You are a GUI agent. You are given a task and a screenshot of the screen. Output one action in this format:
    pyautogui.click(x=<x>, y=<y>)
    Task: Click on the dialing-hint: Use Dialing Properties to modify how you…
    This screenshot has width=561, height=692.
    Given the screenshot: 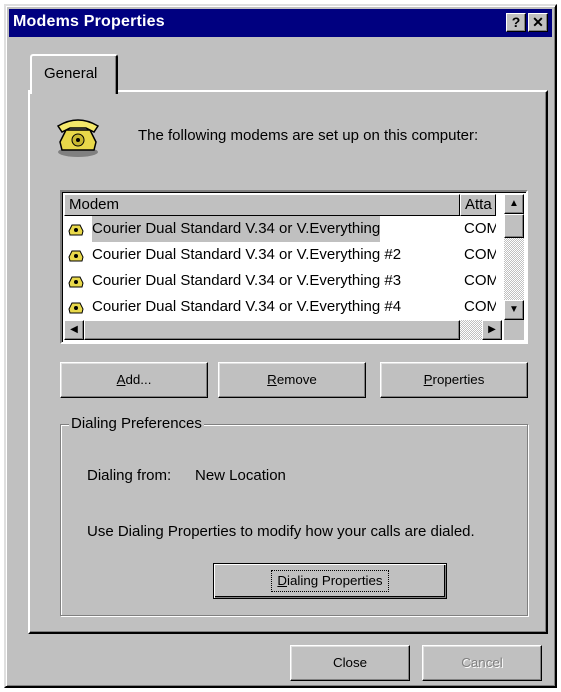 What is the action you would take?
    pyautogui.click(x=281, y=531)
    